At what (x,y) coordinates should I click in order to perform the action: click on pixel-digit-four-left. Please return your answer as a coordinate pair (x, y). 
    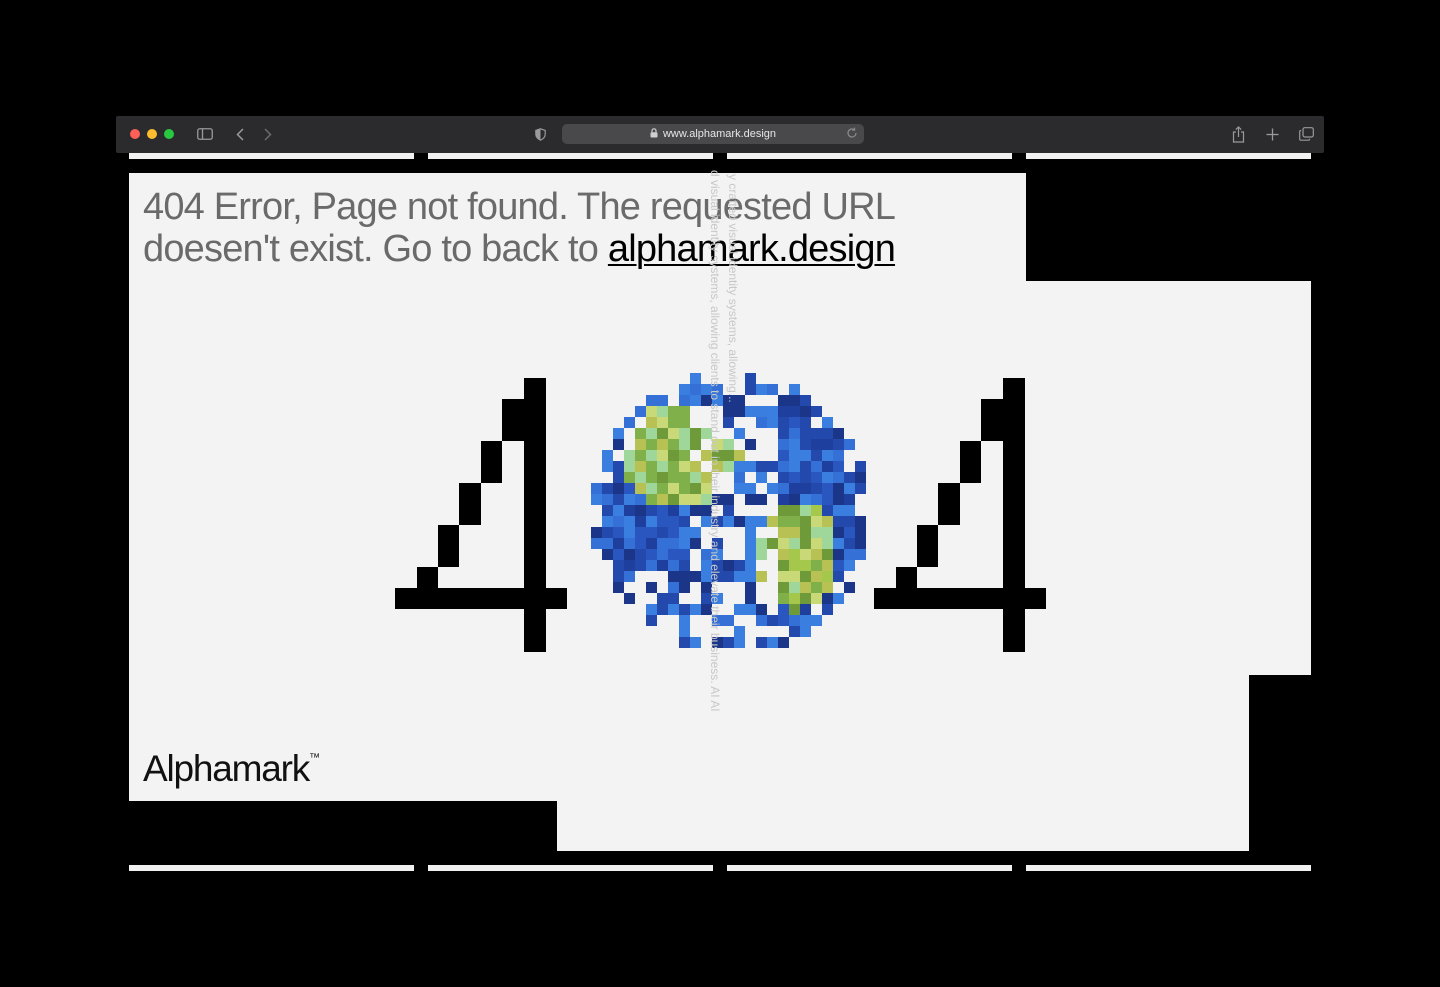
    Looking at the image, I should click on (481, 515).